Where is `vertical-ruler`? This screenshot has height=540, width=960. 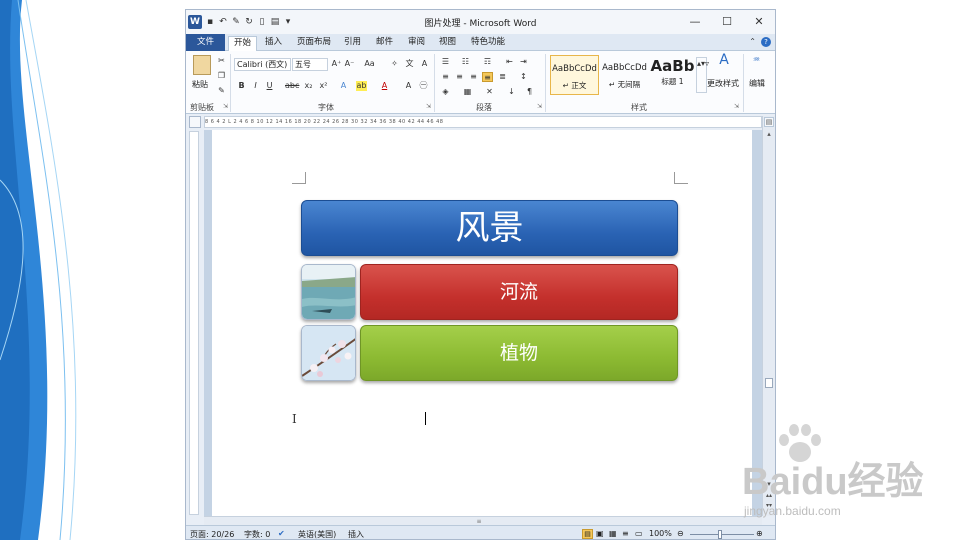
vertical-ruler is located at coordinates (194, 323).